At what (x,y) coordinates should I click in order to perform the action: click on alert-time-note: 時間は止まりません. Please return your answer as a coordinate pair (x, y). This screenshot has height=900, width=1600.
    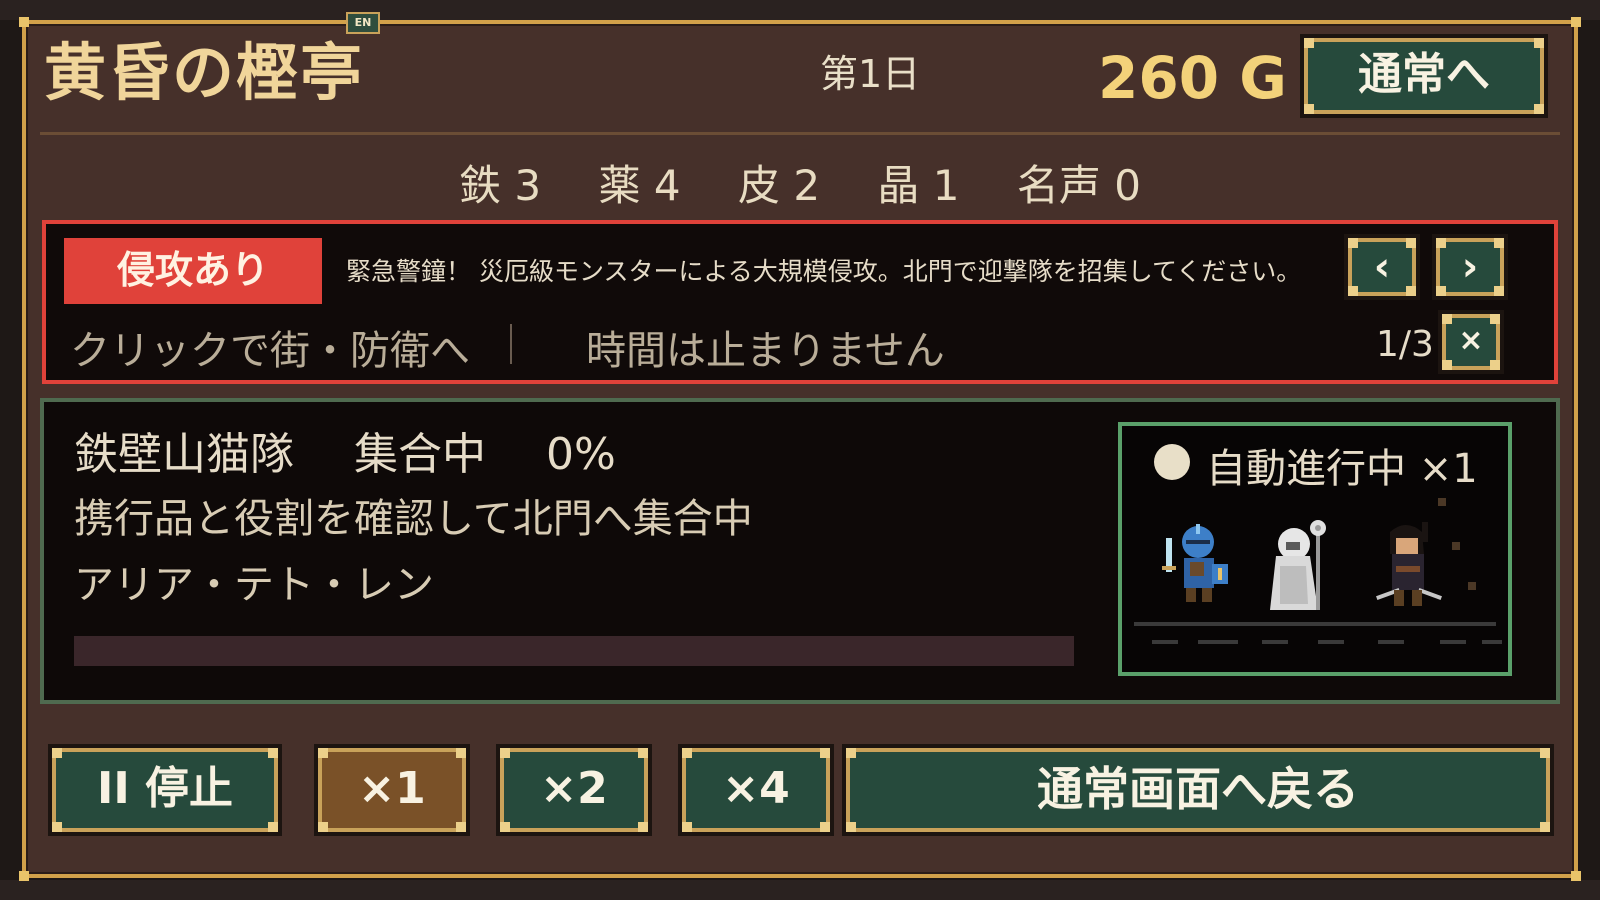
    Looking at the image, I should click on (765, 351).